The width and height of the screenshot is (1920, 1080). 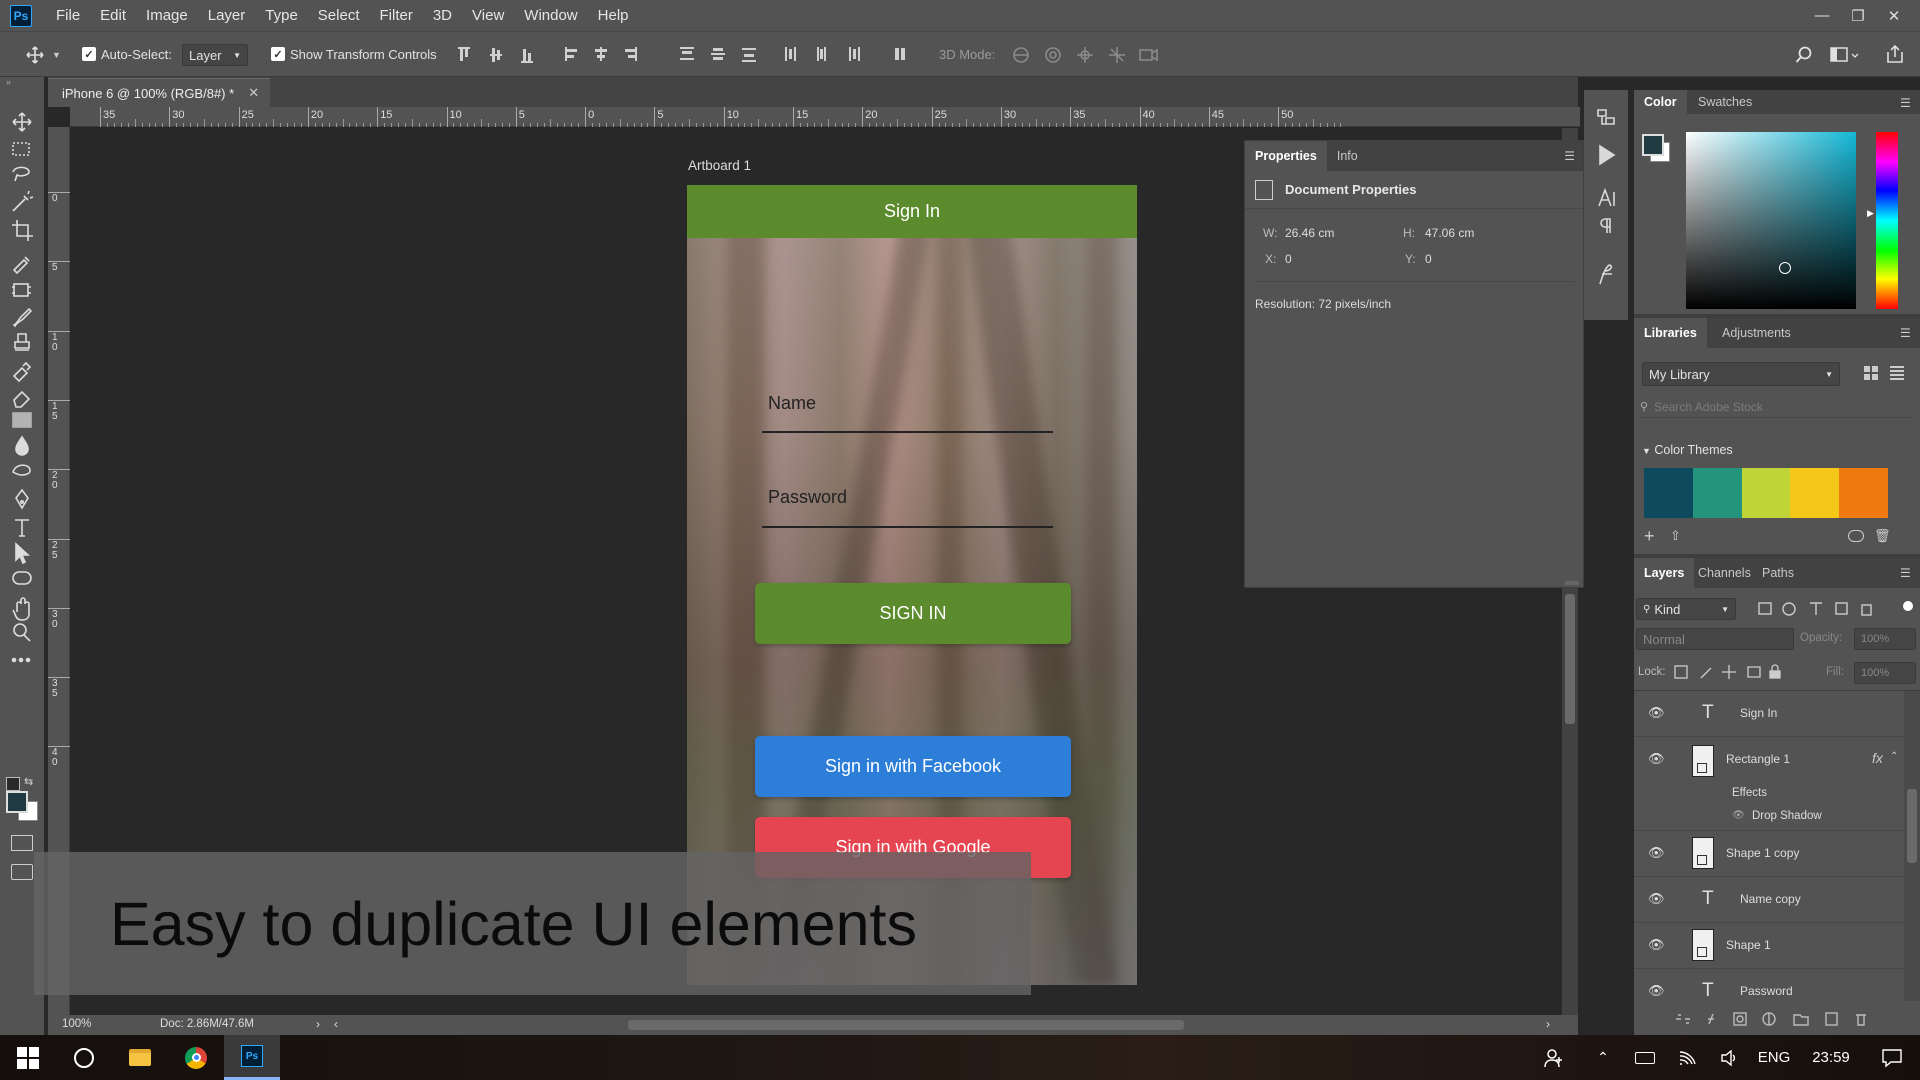 What do you see at coordinates (1762, 853) in the screenshot?
I see `layer-name: Shape 1 copy` at bounding box center [1762, 853].